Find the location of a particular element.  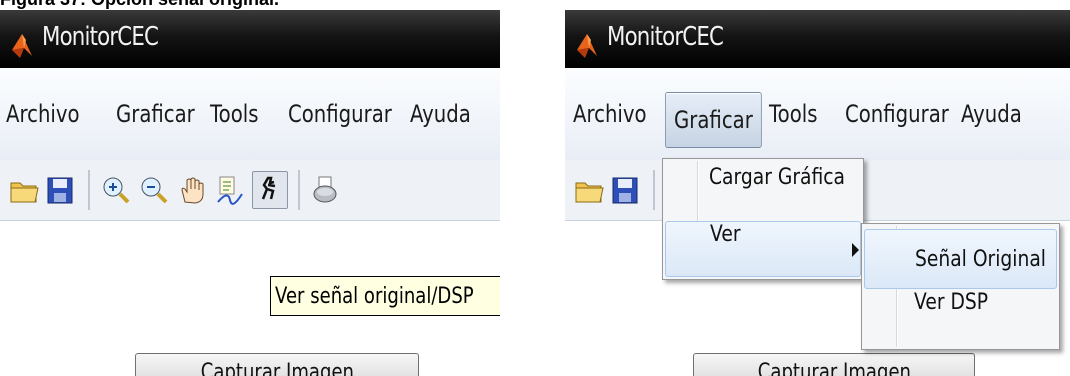

submenu-arrow-icon is located at coordinates (855, 250).